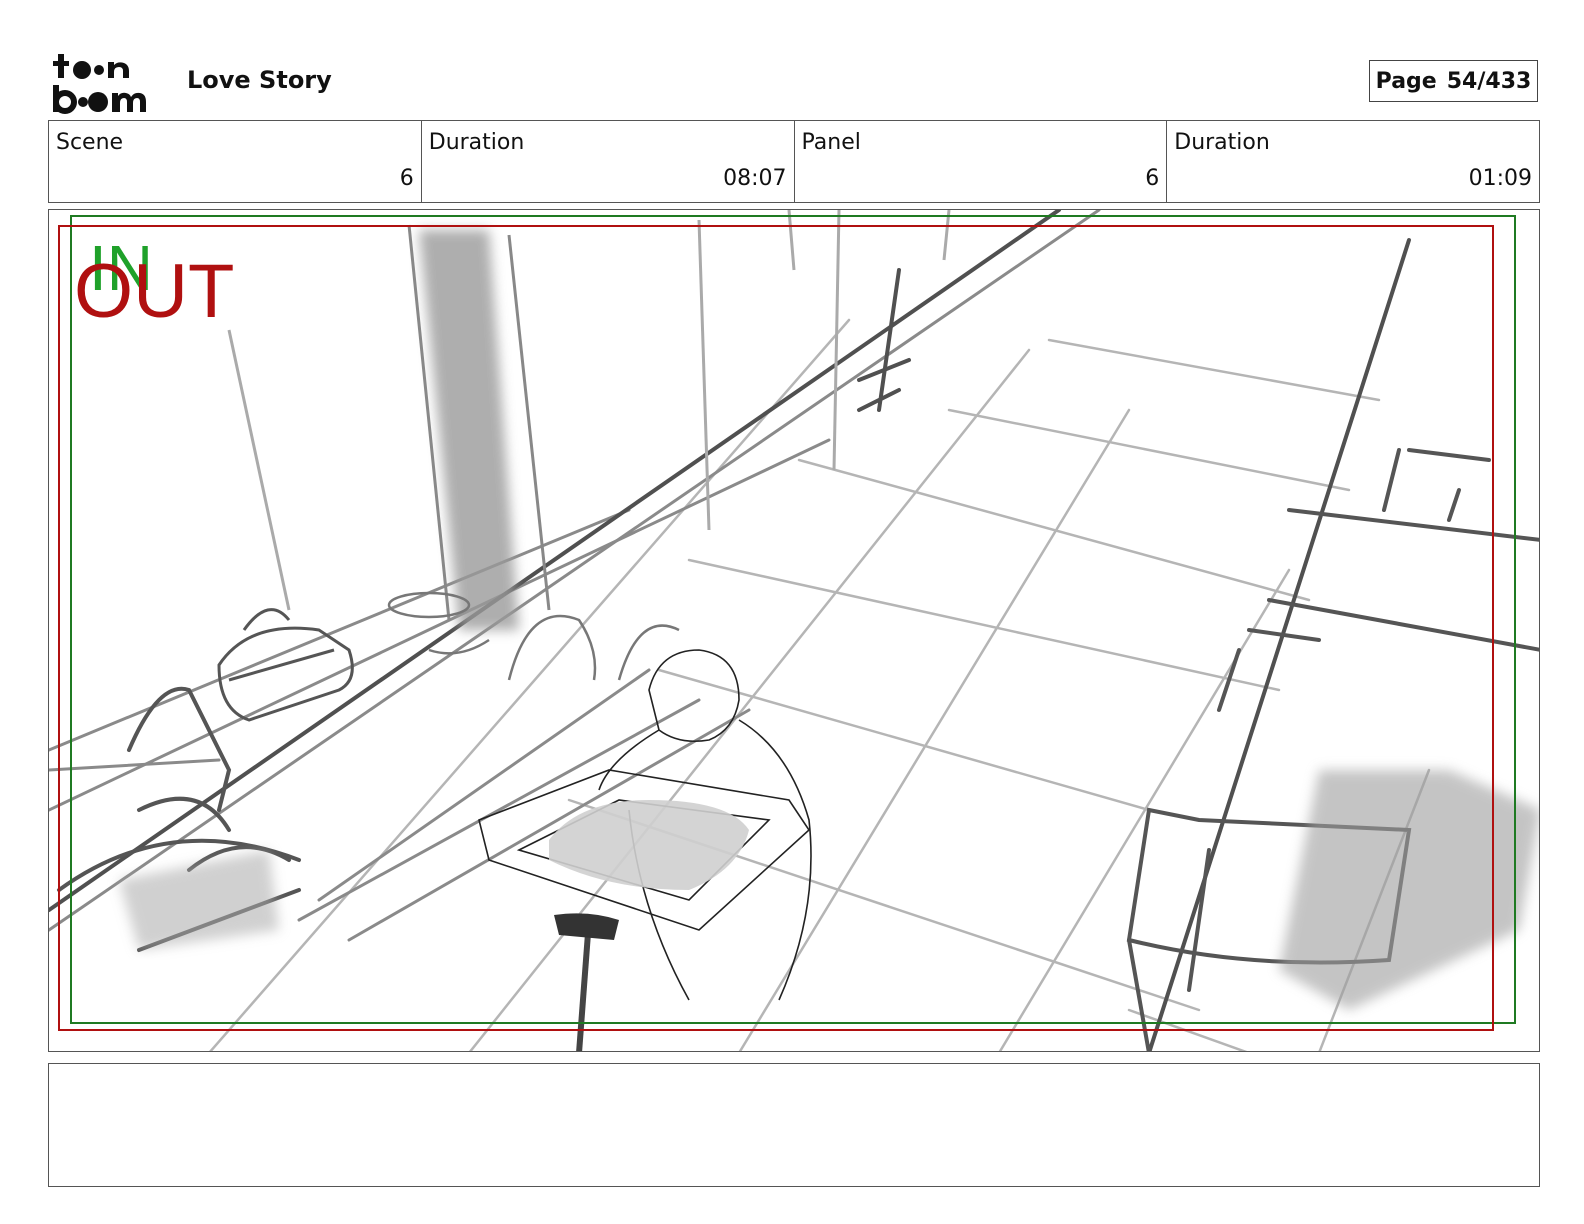 The height and width of the screenshot is (1224, 1584). Describe the element at coordinates (259, 80) in the screenshot. I see `project-title: Love Story` at that location.